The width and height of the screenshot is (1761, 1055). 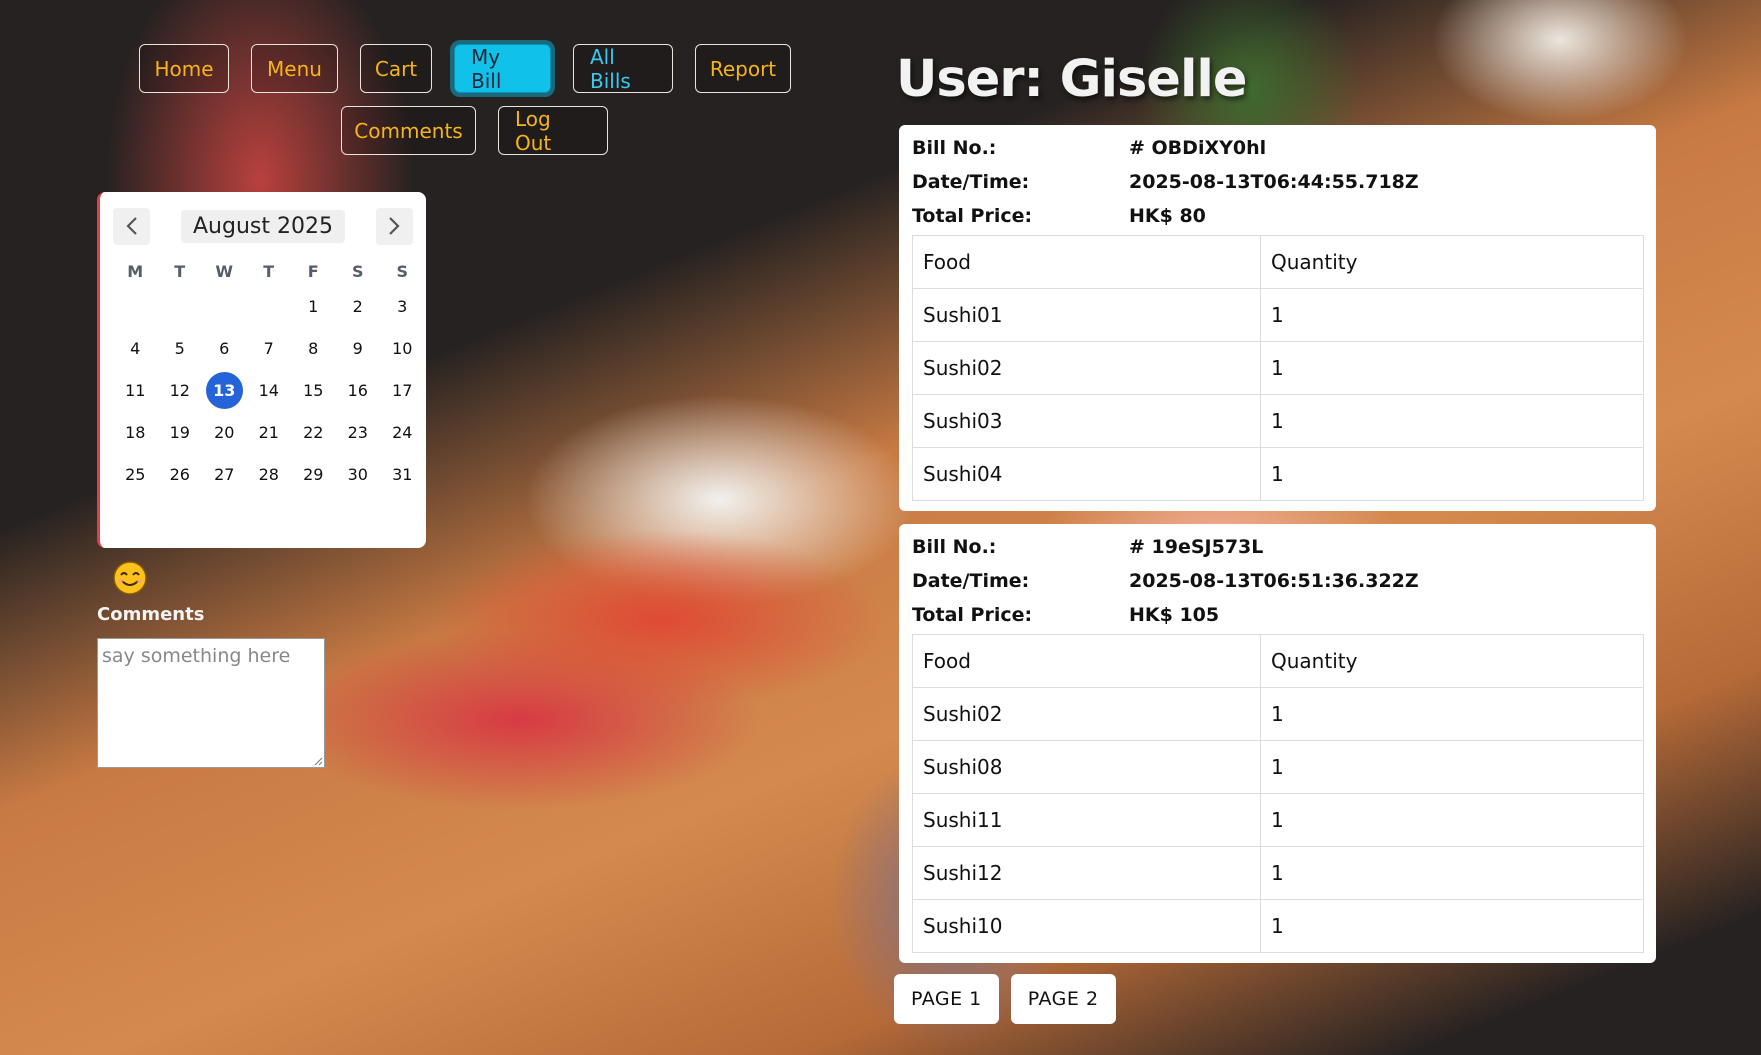 I want to click on calendar-day: 14, so click(x=269, y=391).